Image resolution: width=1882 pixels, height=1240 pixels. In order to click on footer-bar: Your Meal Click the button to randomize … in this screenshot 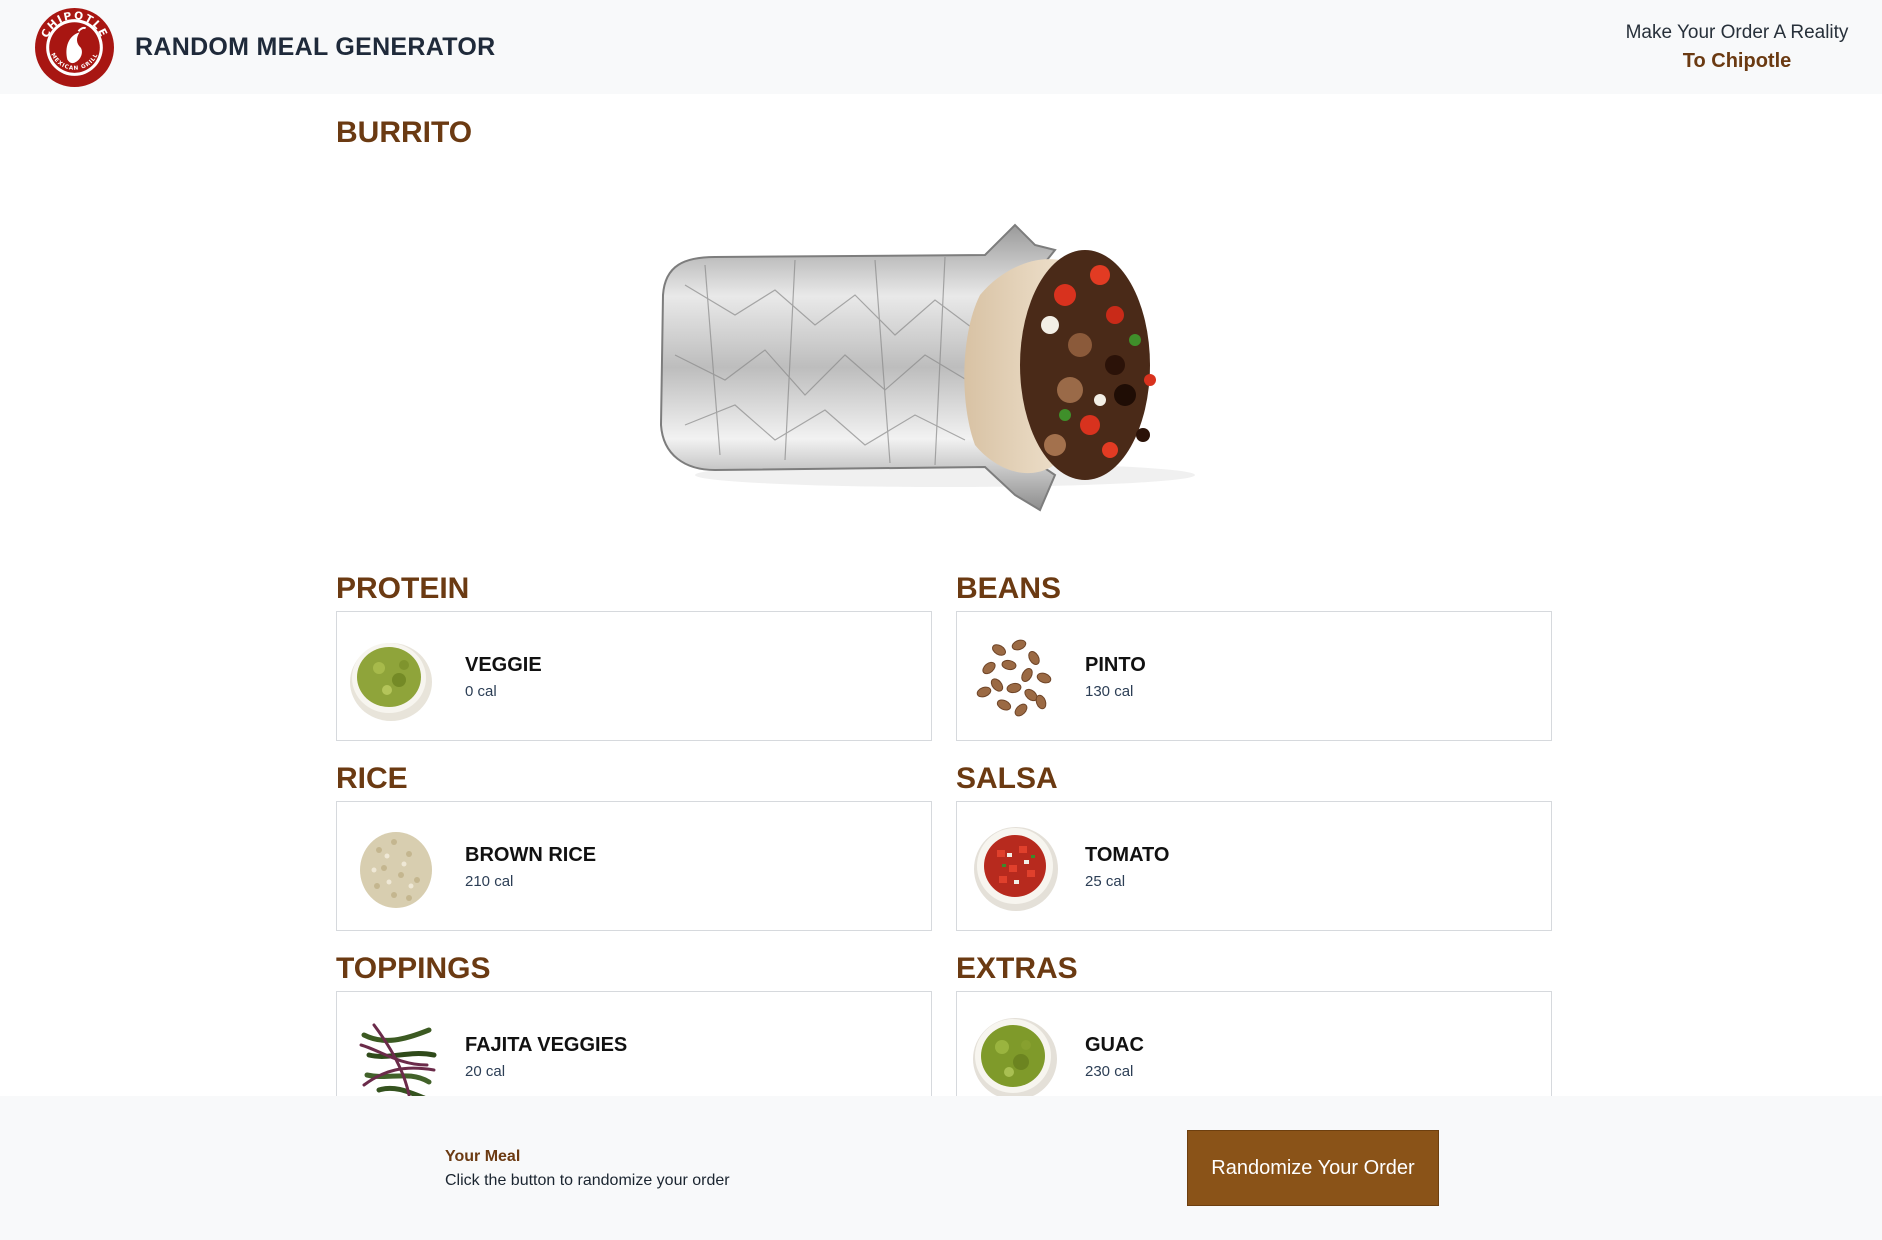, I will do `click(941, 1168)`.